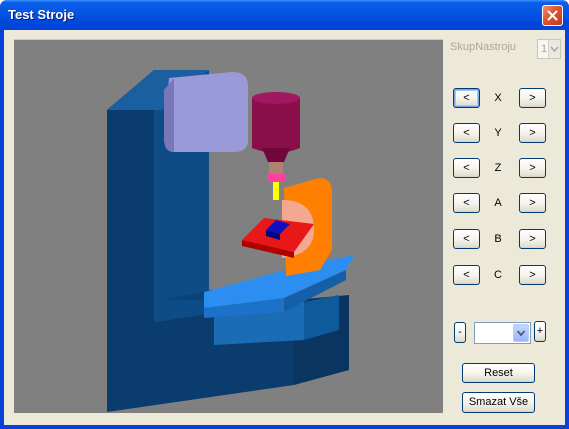  I want to click on step-increase-button: +, so click(540, 331).